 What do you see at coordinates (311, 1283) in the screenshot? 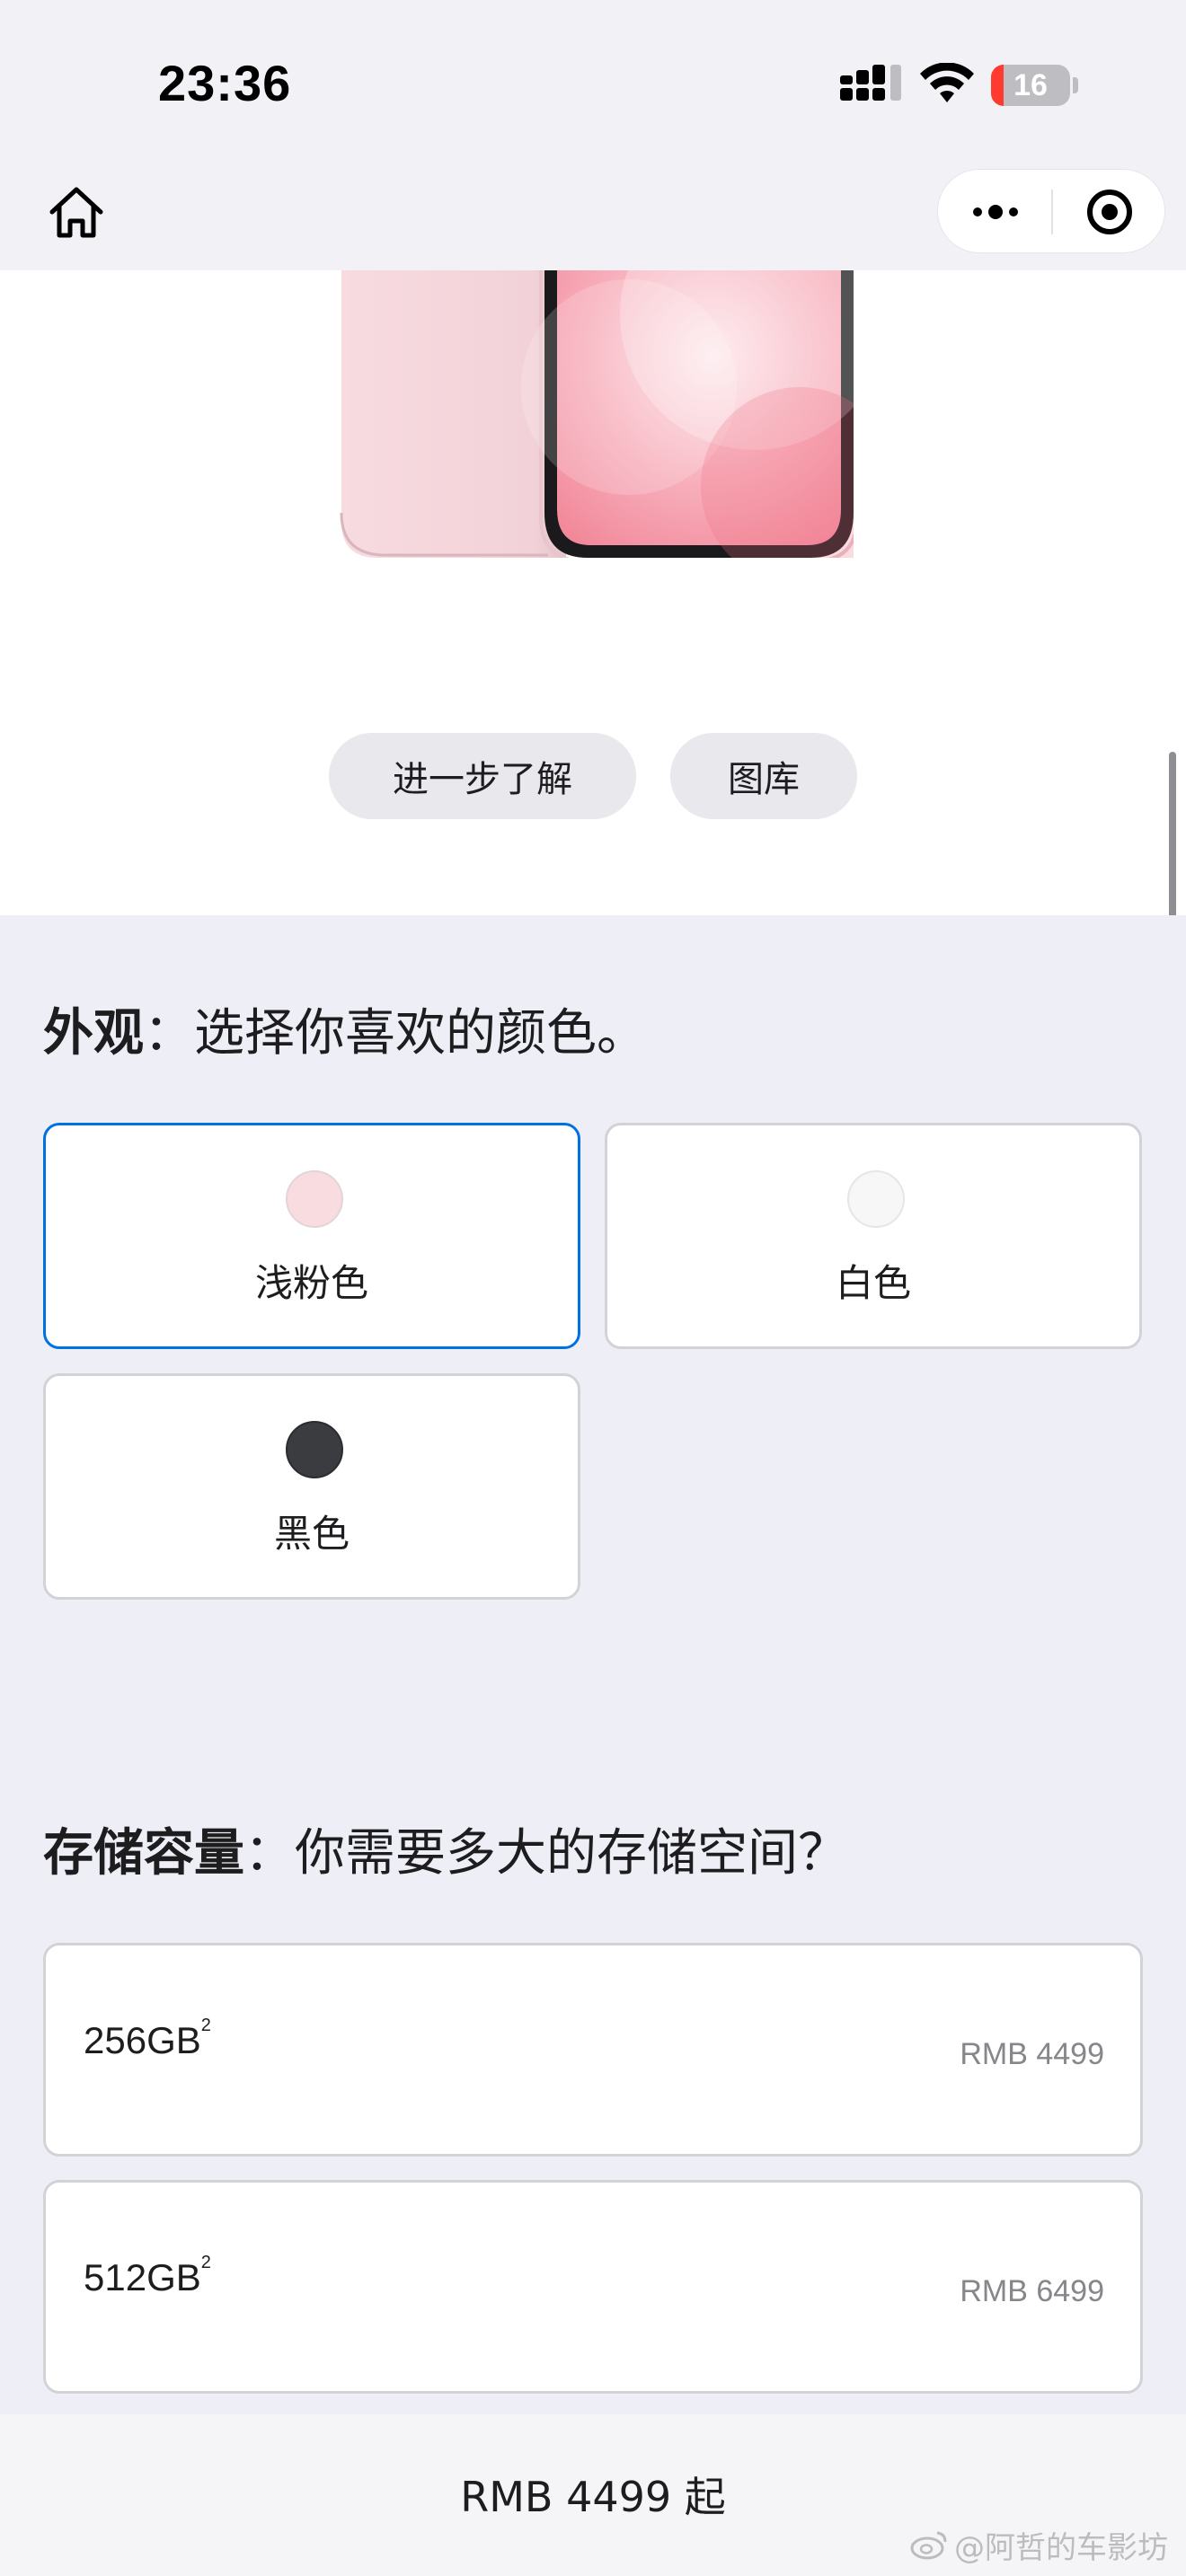
I see `color-option-label: 浅粉色` at bounding box center [311, 1283].